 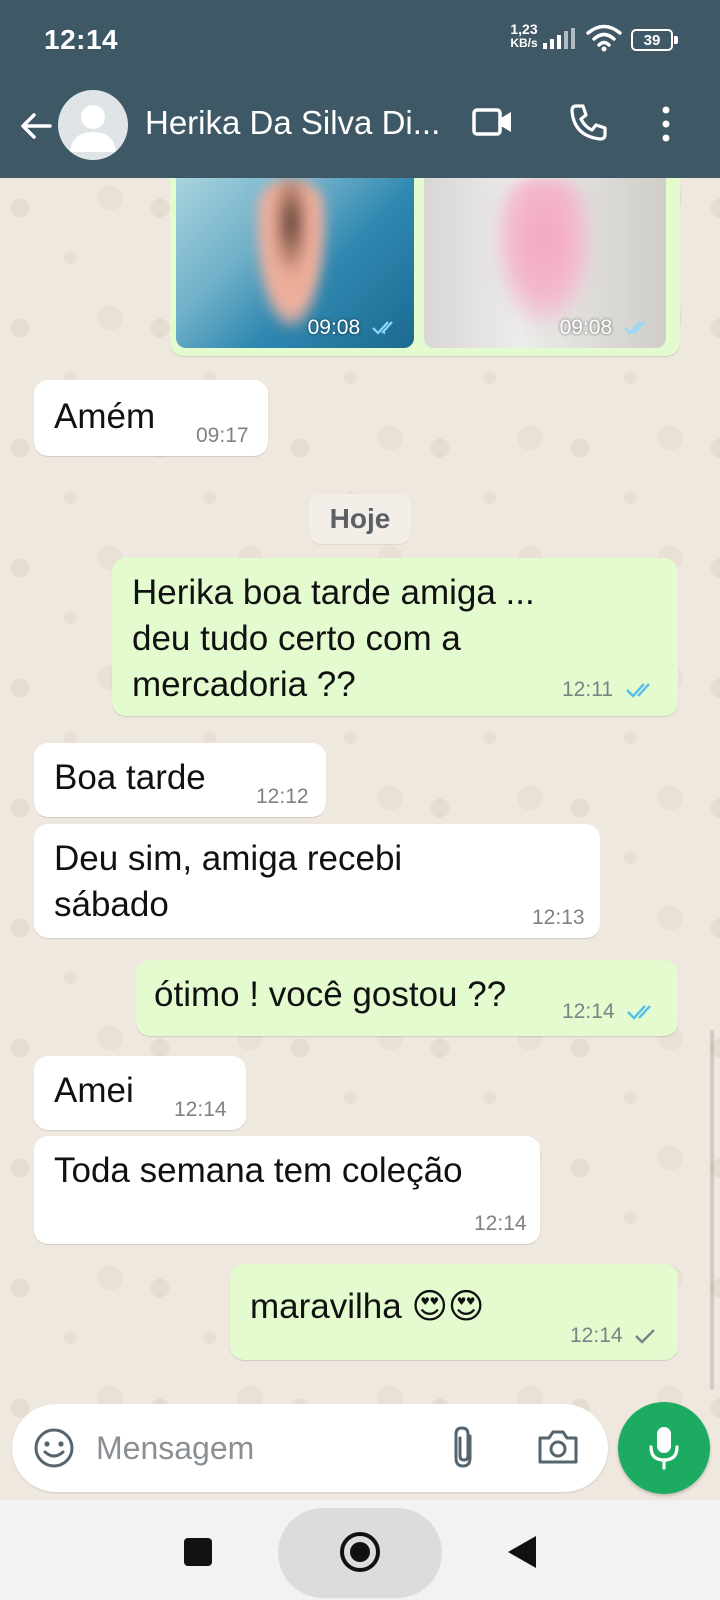 I want to click on message-text: Amei, so click(x=94, y=1090).